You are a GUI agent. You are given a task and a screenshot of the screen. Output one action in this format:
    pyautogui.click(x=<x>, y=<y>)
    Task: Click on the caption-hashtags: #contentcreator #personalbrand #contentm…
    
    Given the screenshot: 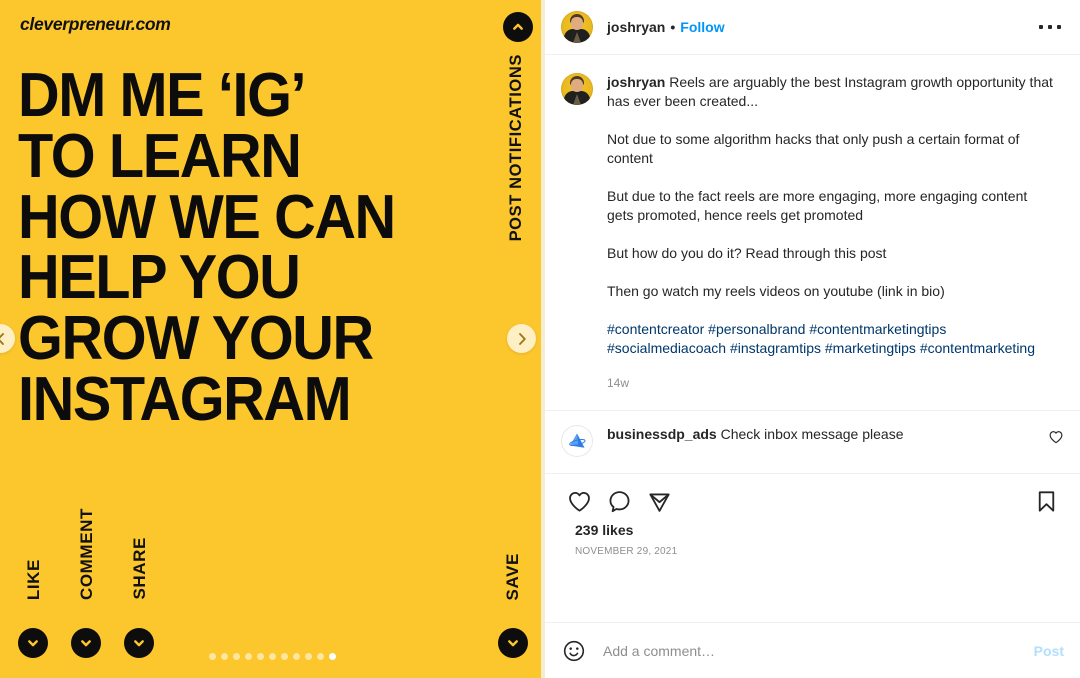 What is the action you would take?
    pyautogui.click(x=831, y=339)
    